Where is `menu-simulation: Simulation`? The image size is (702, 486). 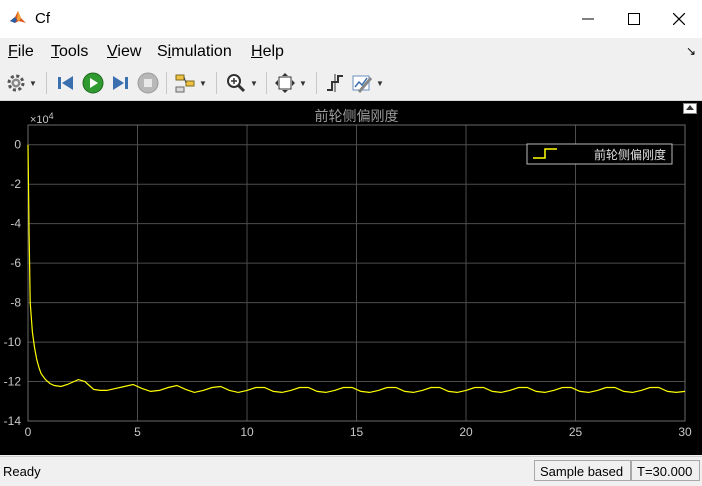 menu-simulation: Simulation is located at coordinates (194, 52).